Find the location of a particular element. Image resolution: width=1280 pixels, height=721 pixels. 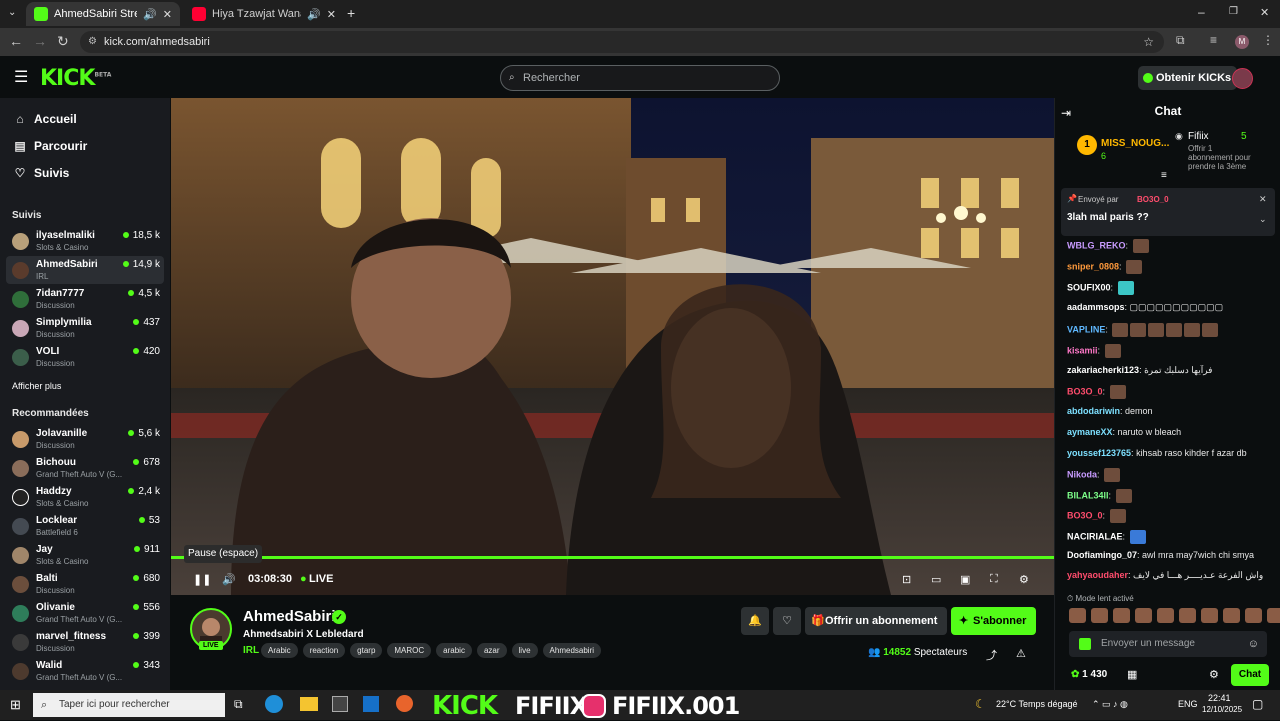

sidebar-channel: Haddzy Slots & Casino 2,4 k is located at coordinates (85, 497).